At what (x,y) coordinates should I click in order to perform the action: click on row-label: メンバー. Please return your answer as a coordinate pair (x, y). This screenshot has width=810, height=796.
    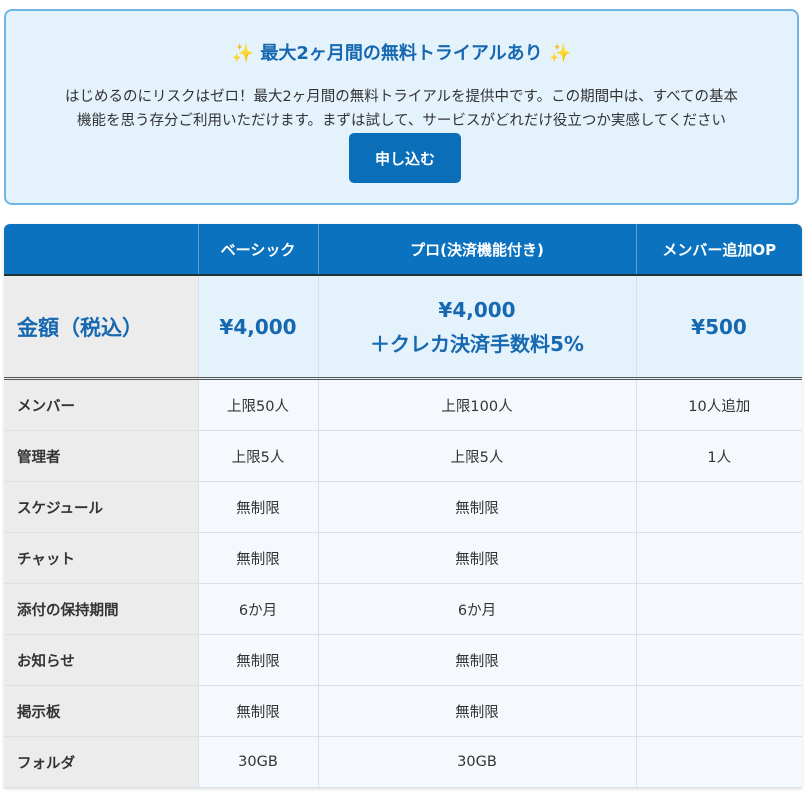
    Looking at the image, I should click on (101, 404).